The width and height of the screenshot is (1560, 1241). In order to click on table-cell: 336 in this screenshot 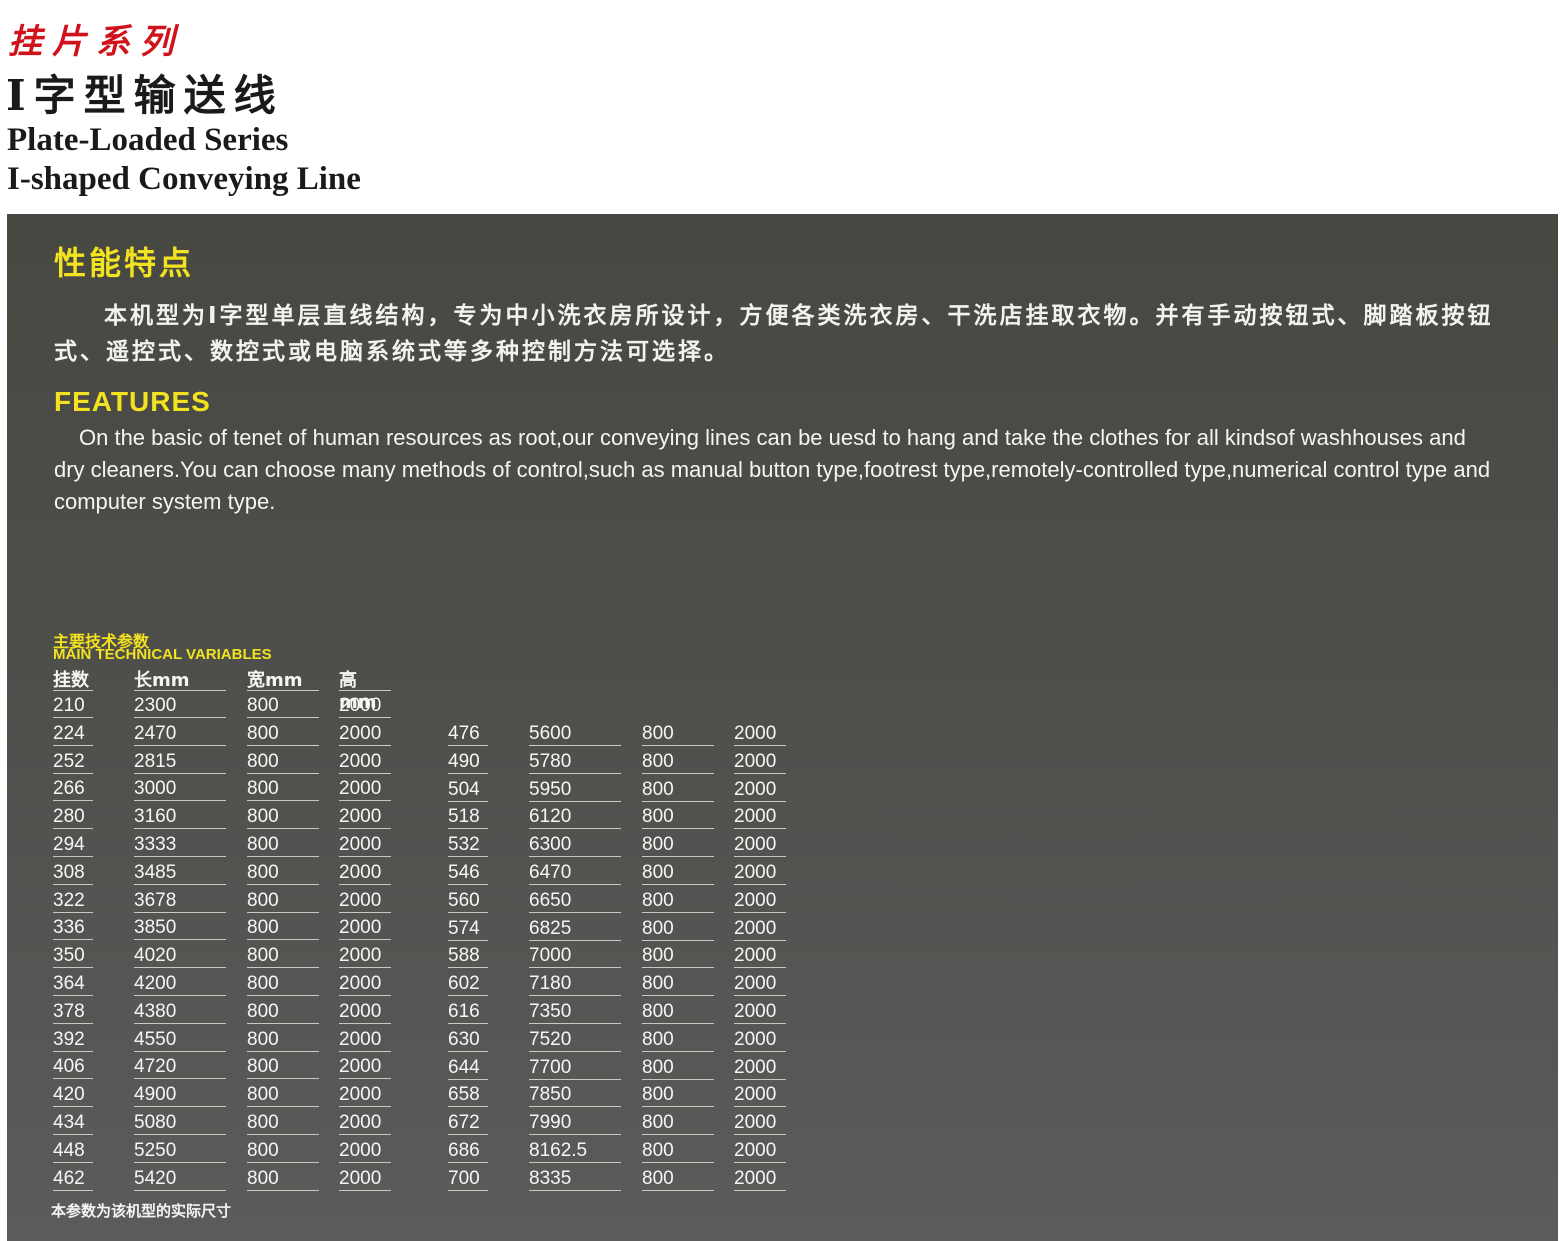, I will do `click(69, 928)`.